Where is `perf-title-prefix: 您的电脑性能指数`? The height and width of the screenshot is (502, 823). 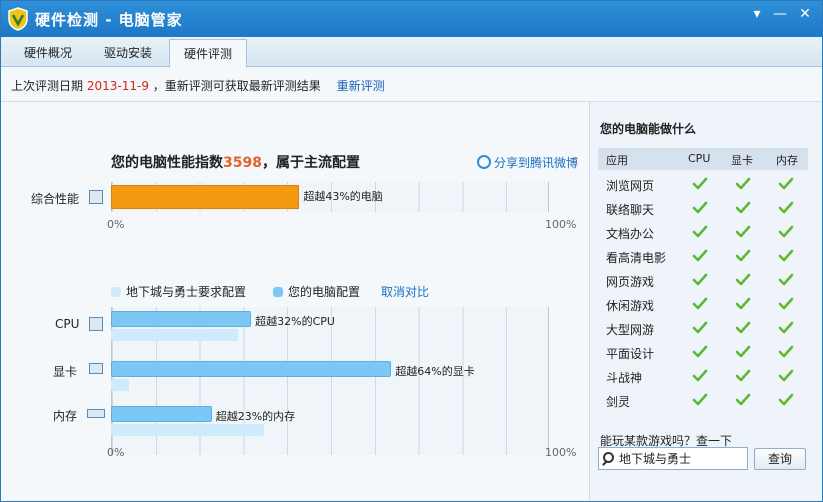
perf-title-prefix: 您的电脑性能指数 is located at coordinates (167, 163).